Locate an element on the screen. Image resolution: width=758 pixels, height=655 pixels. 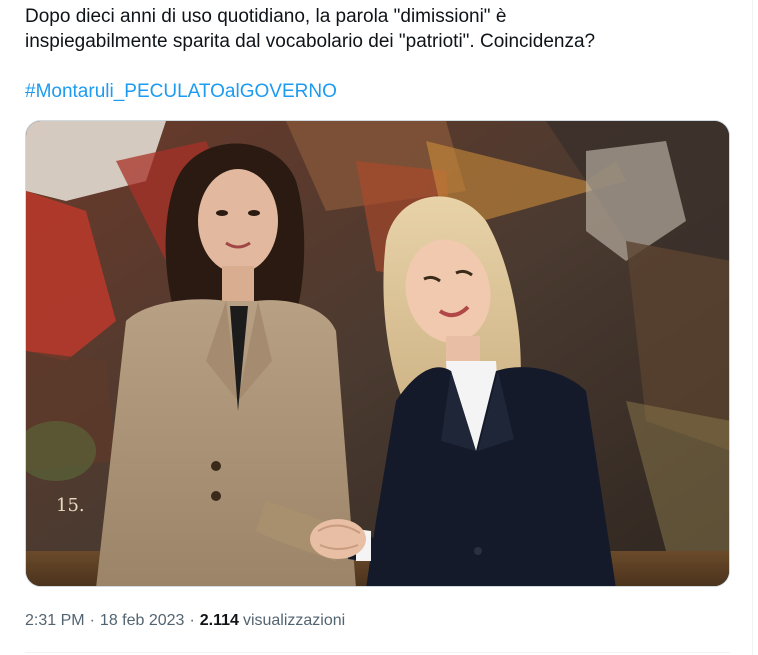
views-label: visualizzazioni is located at coordinates (294, 620).